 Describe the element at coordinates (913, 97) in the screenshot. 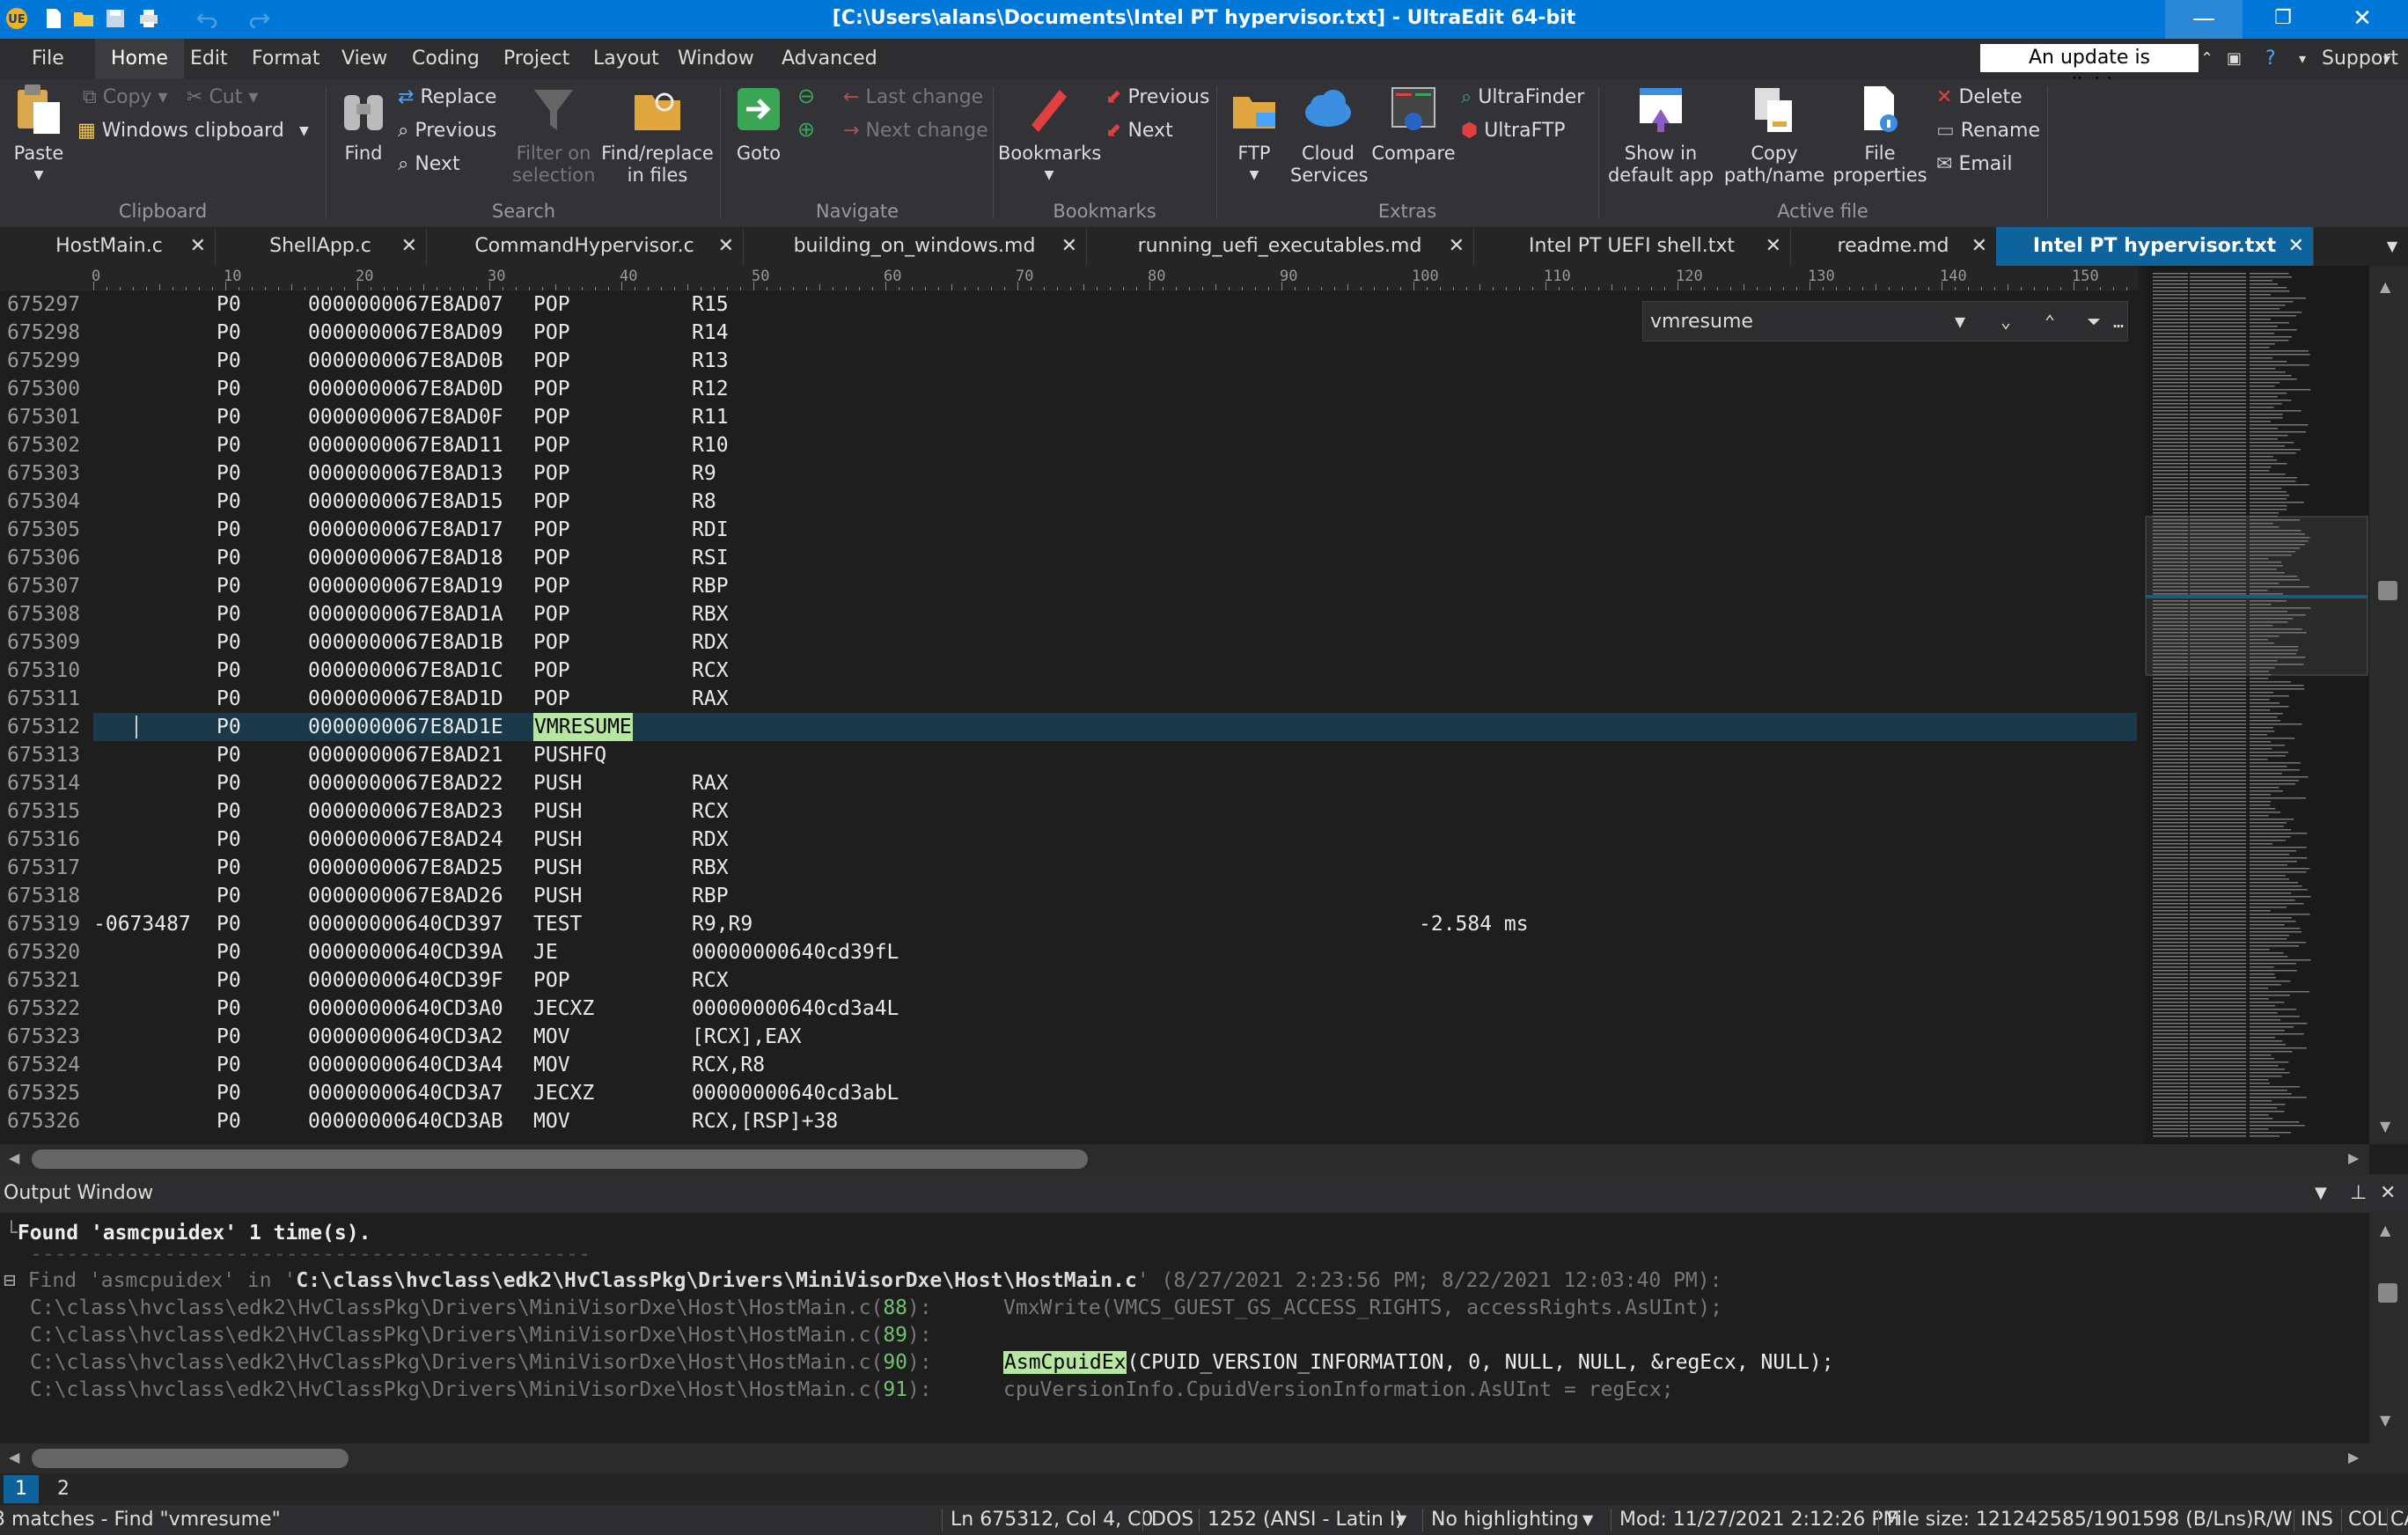

I see `last-change-button: ← Last change` at that location.